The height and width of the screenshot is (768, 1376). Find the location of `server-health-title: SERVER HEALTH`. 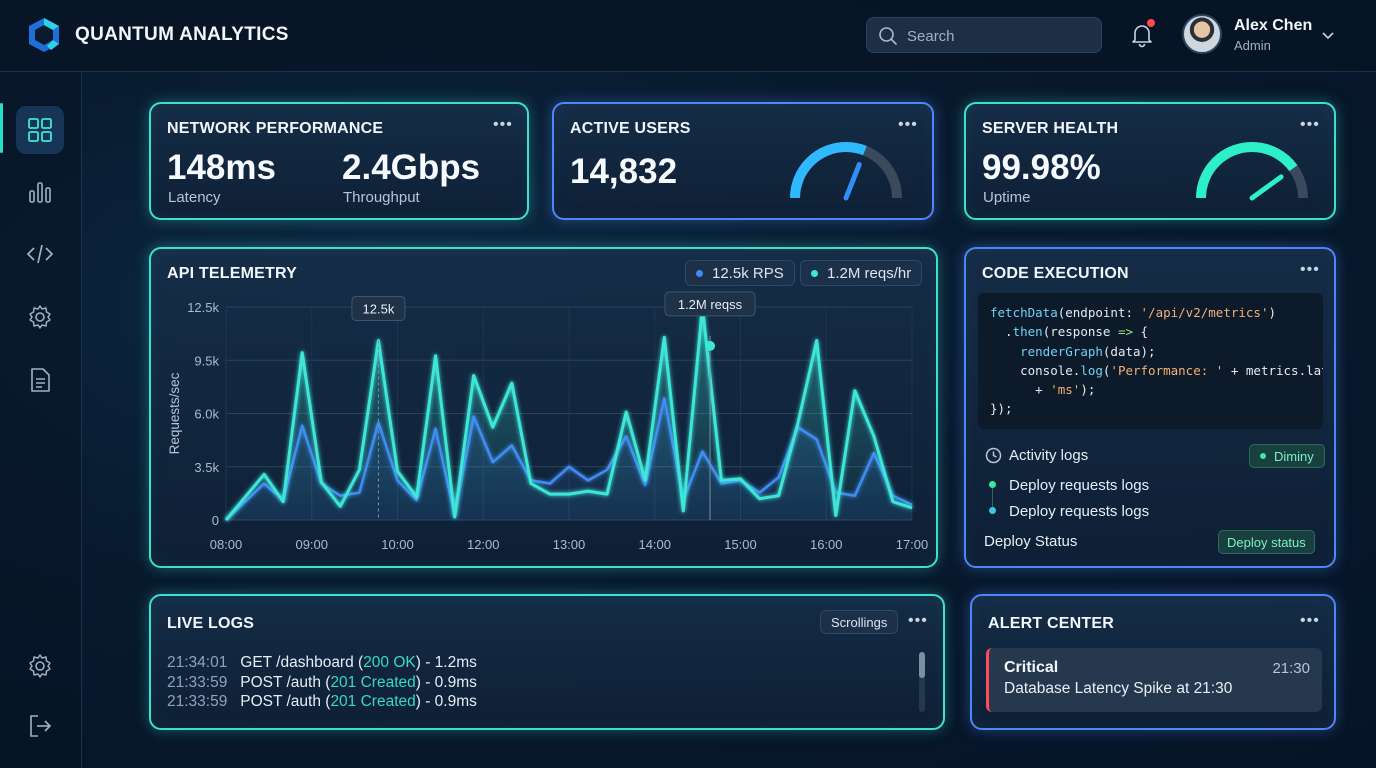

server-health-title: SERVER HEALTH is located at coordinates (1050, 128).